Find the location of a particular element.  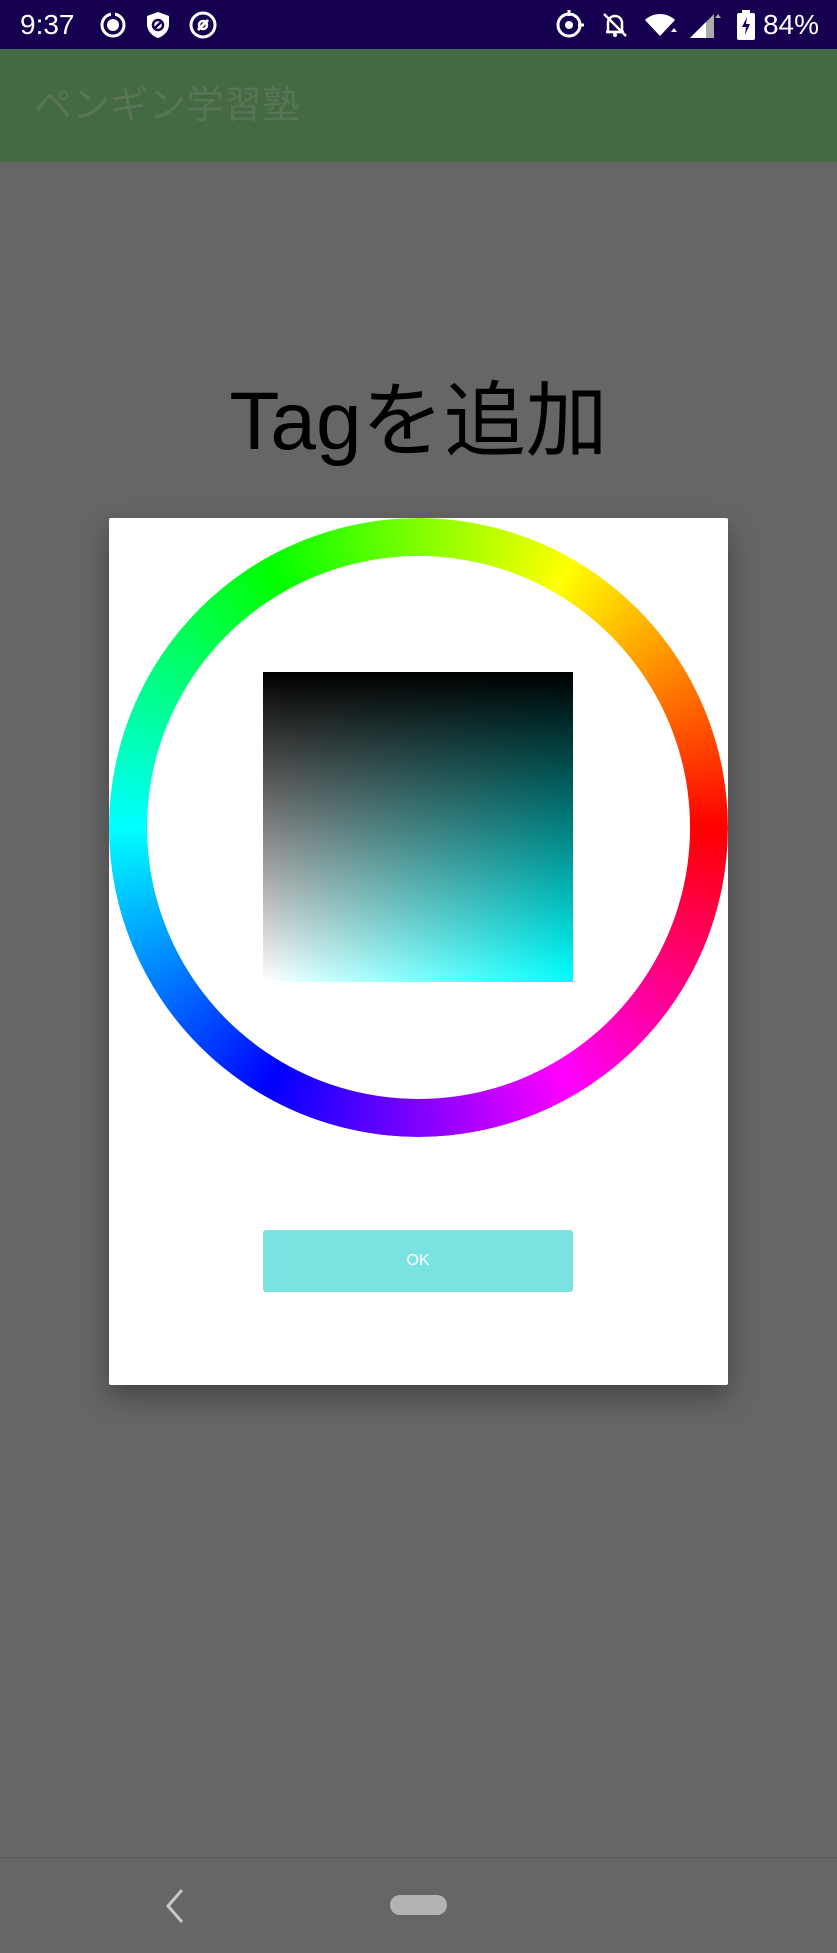

status-time: 9:37 is located at coordinates (47, 24).